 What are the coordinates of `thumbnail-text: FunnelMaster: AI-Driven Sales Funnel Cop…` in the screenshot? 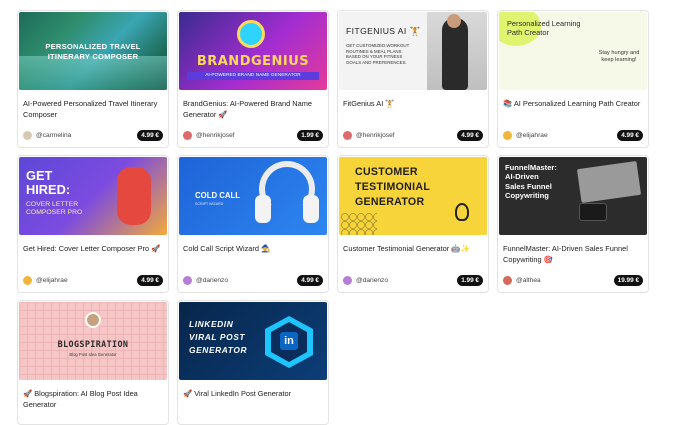 It's located at (542, 182).